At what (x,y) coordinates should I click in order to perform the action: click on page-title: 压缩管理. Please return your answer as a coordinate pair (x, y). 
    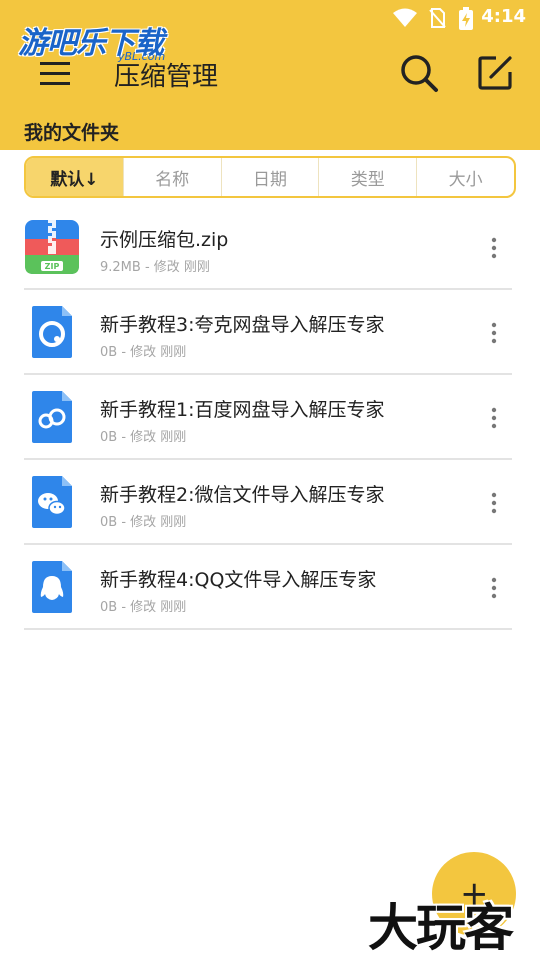
    Looking at the image, I should click on (166, 77).